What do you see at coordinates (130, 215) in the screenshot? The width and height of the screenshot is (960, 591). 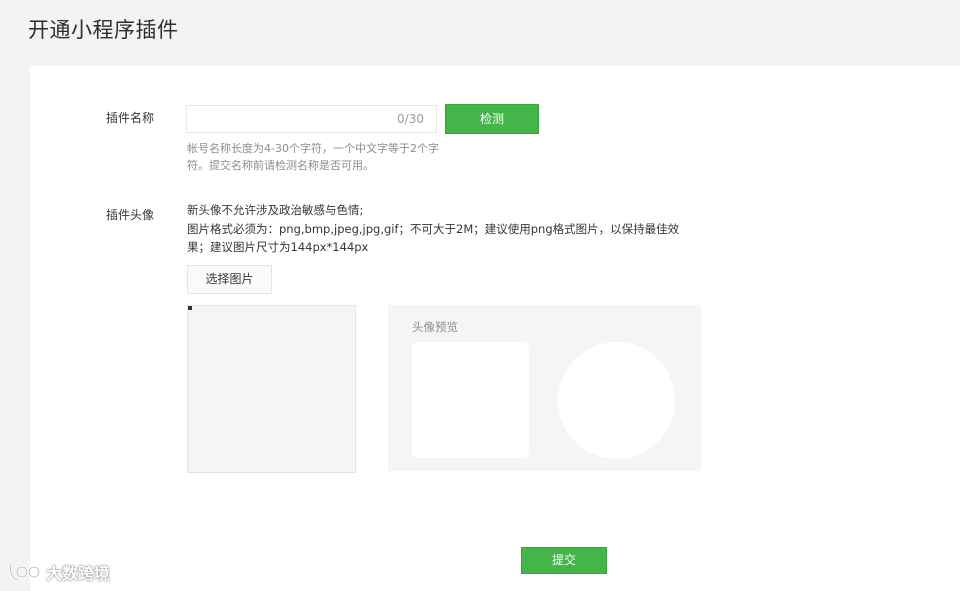 I see `plugin-avatar-label: 插件头像` at bounding box center [130, 215].